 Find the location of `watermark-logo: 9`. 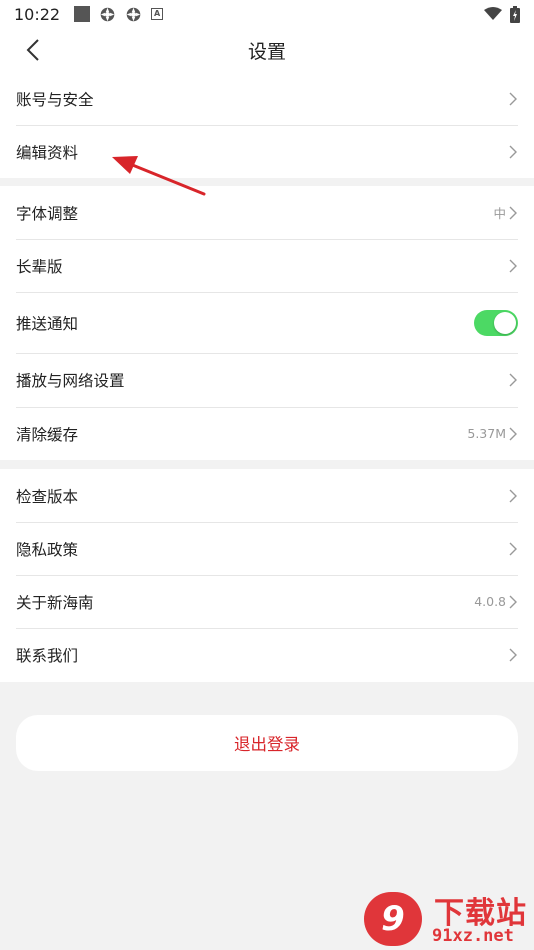

watermark-logo: 9 is located at coordinates (393, 919).